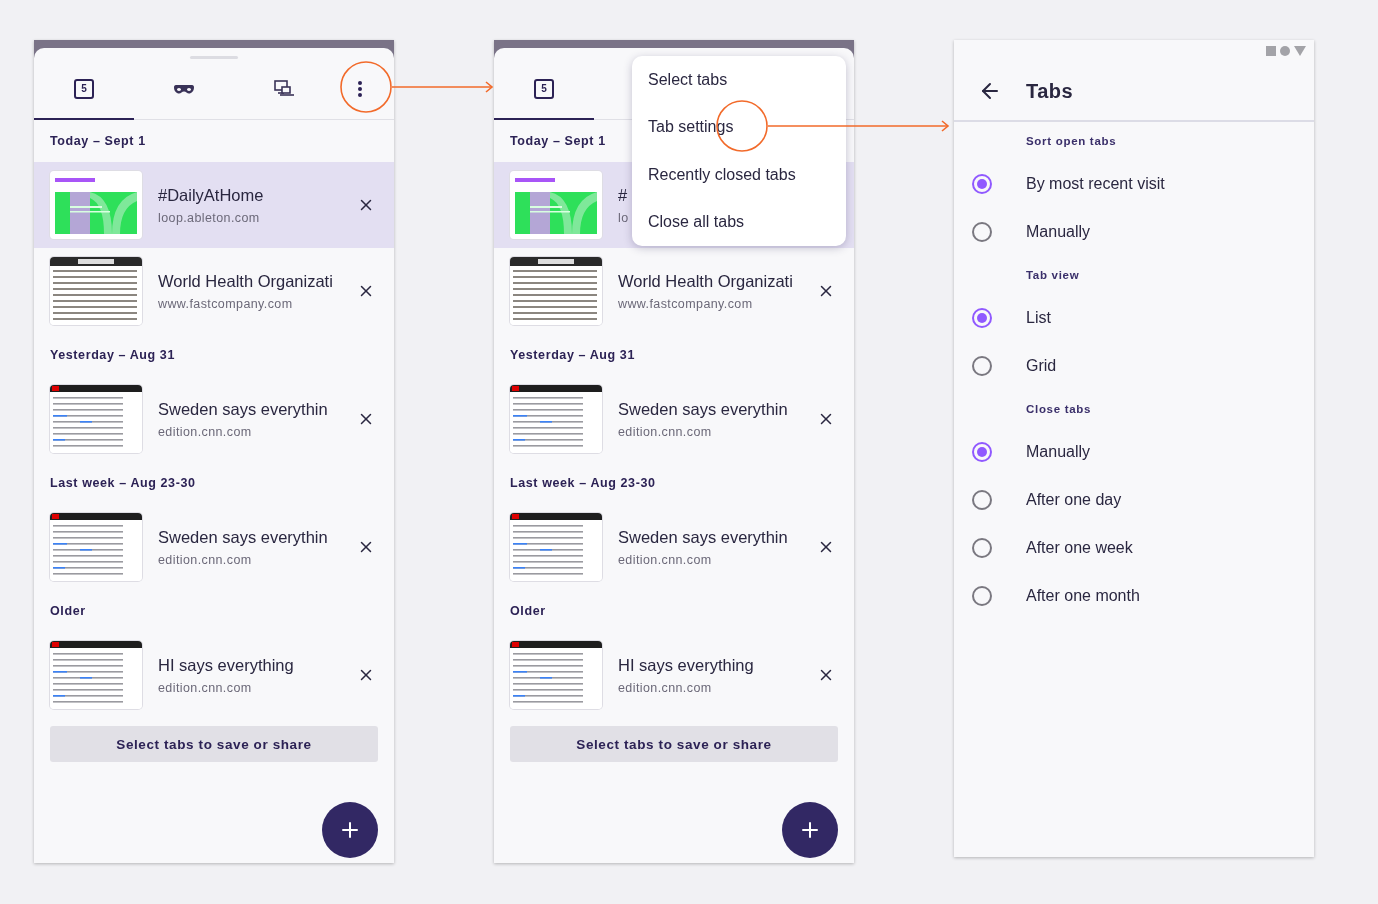  I want to click on menu-item: Close all tabs, so click(739, 222).